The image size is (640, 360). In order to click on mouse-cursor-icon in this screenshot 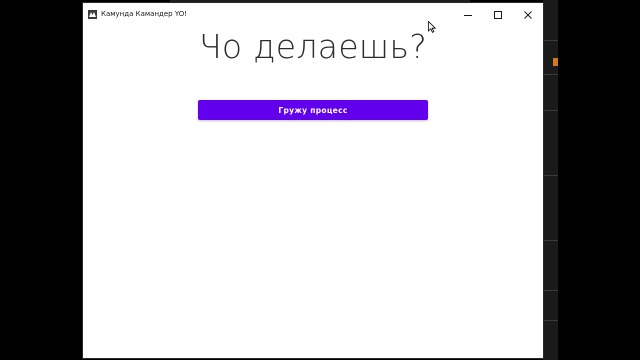, I will do `click(432, 25)`.